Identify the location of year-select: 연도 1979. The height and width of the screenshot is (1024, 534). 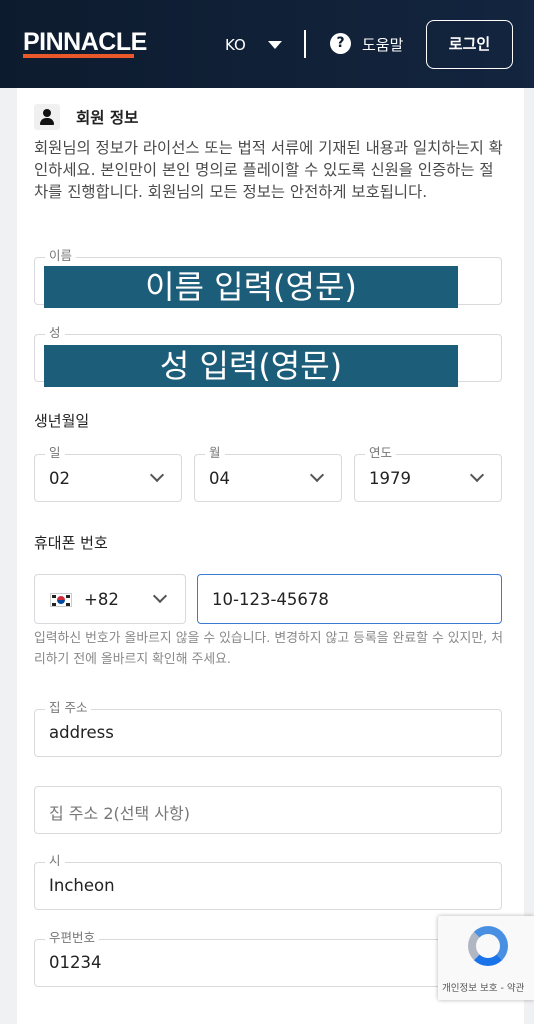
(428, 473).